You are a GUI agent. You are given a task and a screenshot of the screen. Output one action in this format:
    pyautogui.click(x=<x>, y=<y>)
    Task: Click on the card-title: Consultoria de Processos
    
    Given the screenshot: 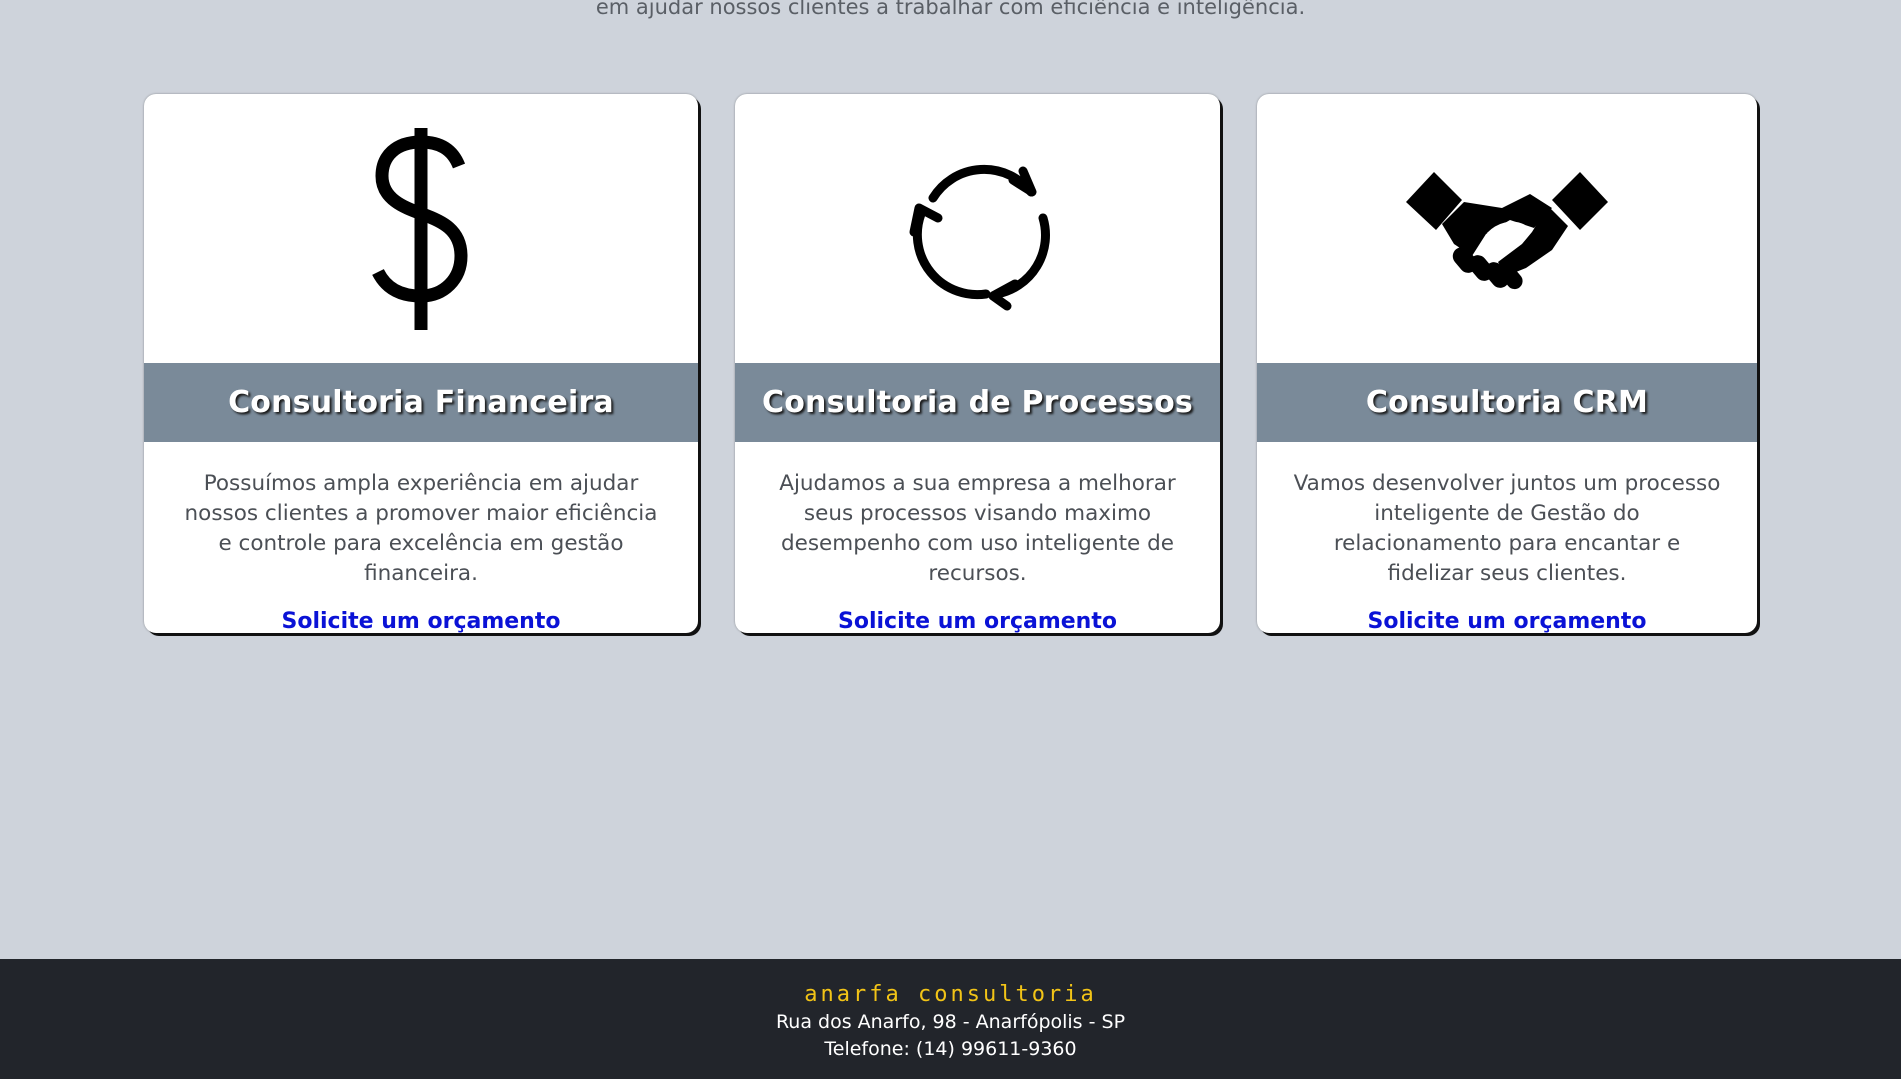 What is the action you would take?
    pyautogui.click(x=977, y=402)
    